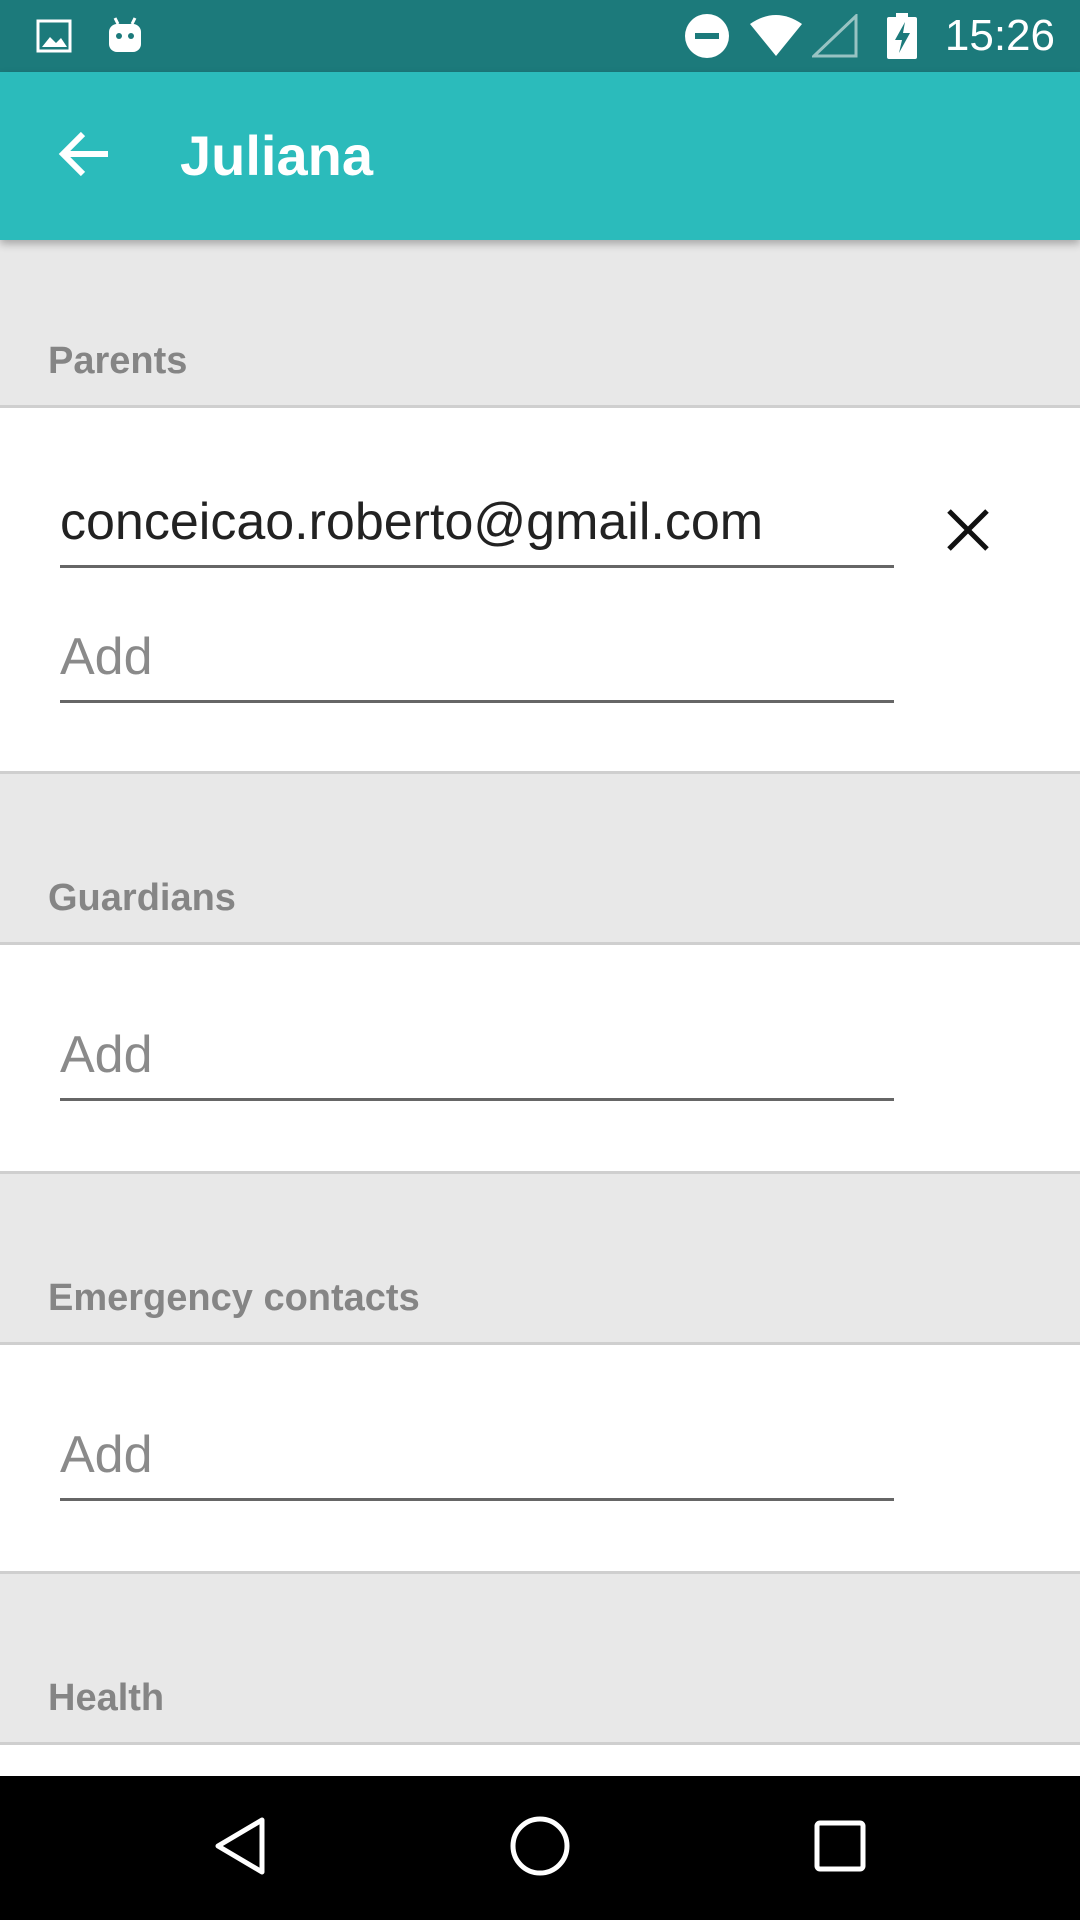  I want to click on nav-recents-button, so click(840, 1848).